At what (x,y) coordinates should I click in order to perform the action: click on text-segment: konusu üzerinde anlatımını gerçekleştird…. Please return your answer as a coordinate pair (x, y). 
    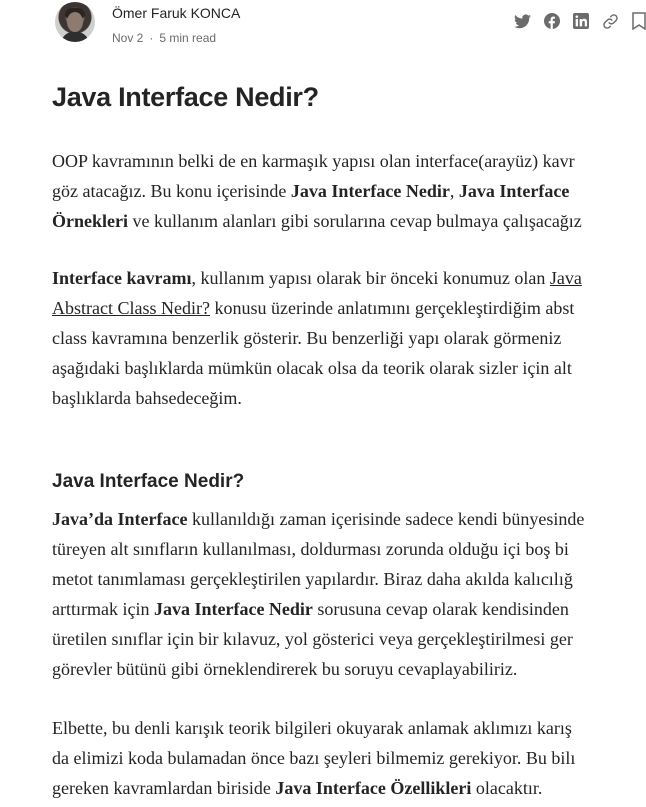
    Looking at the image, I should click on (392, 308).